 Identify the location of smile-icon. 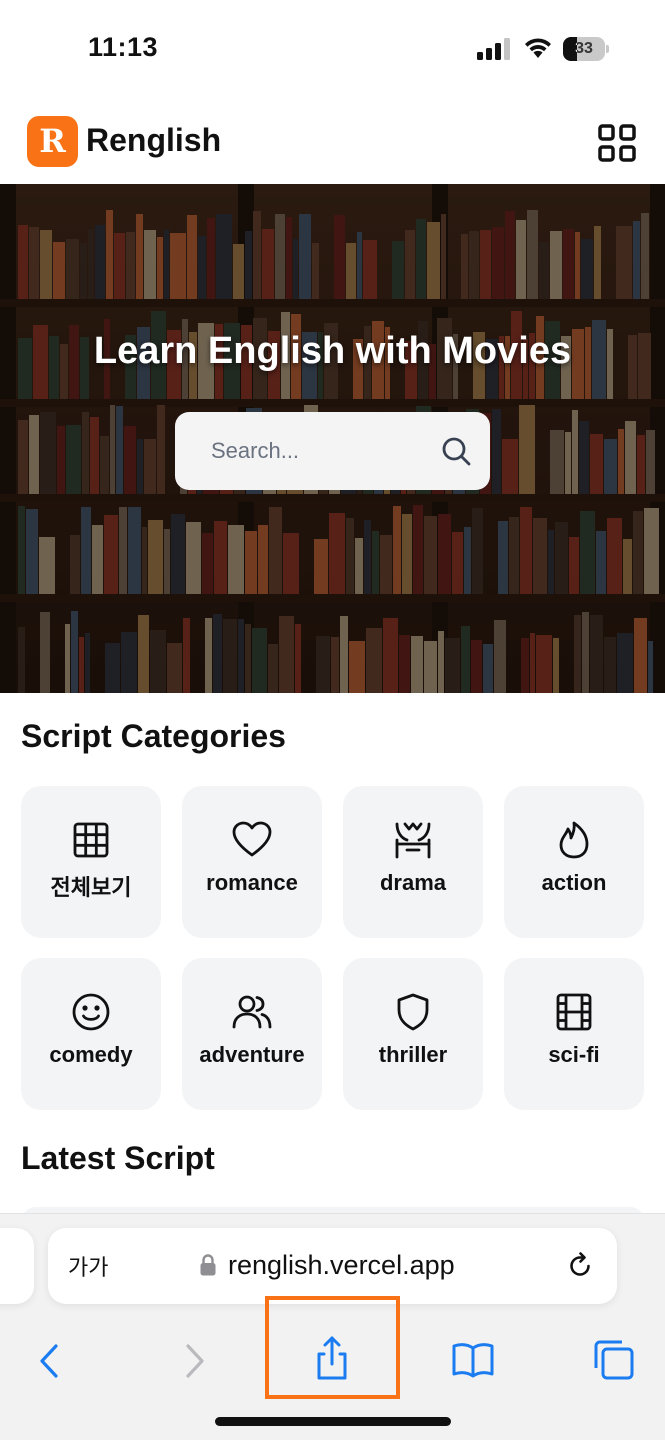
(91, 1012).